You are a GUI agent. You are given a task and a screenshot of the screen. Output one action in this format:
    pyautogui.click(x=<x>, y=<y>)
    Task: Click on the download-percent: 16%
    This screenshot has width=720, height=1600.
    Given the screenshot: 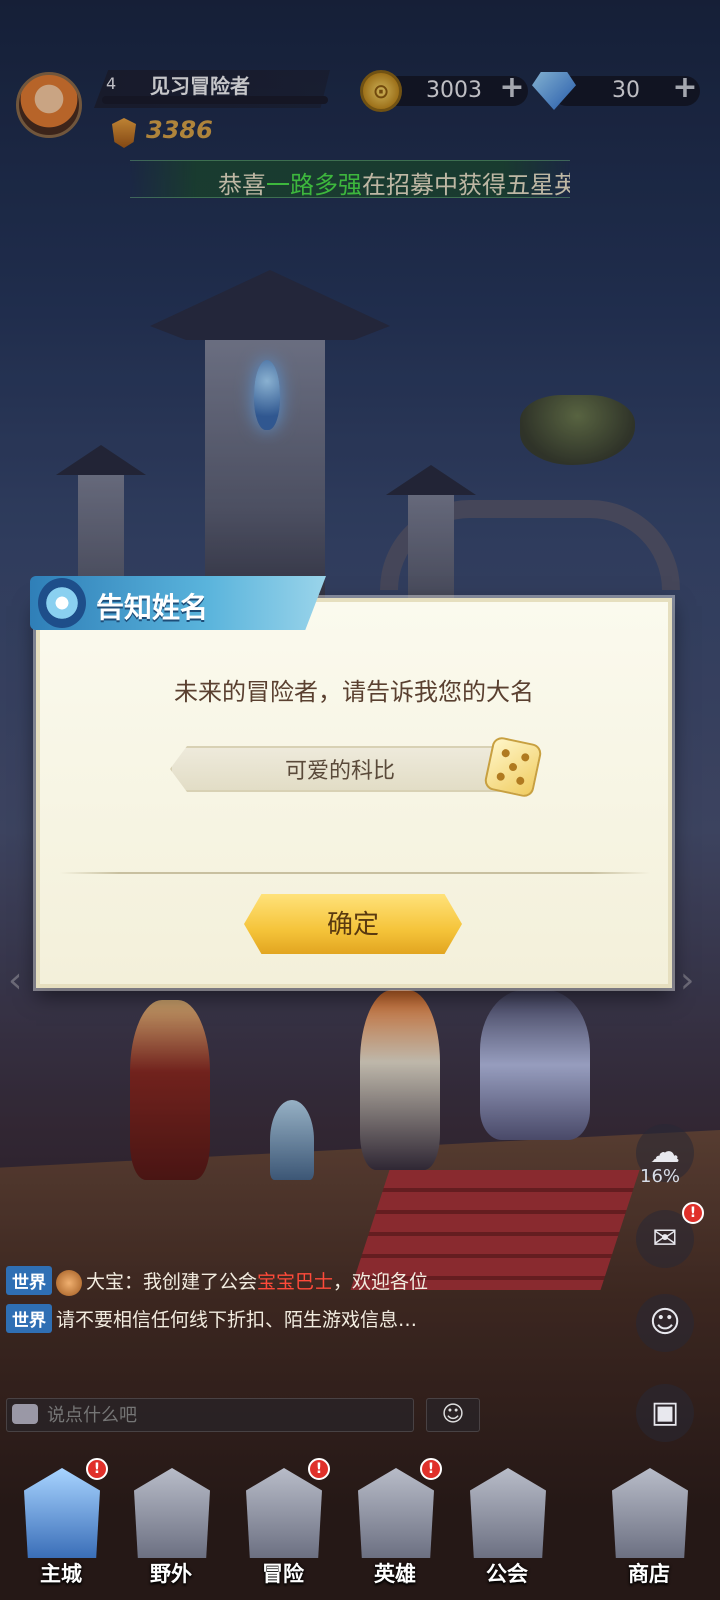 What is the action you would take?
    pyautogui.click(x=660, y=1176)
    